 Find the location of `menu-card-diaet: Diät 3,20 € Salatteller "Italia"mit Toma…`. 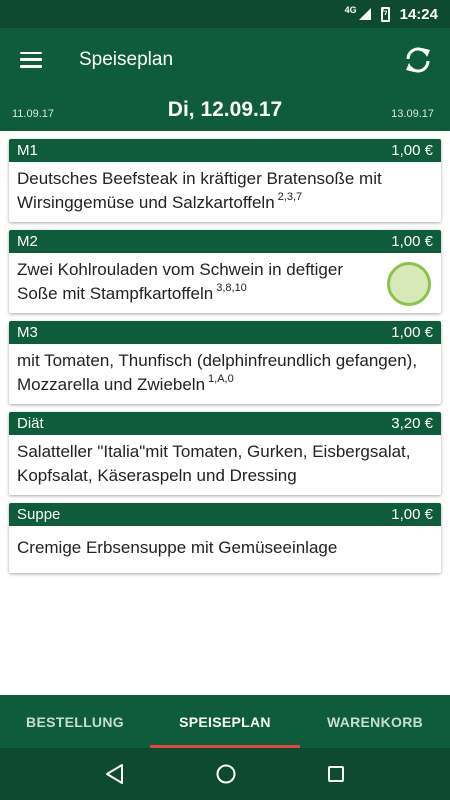

menu-card-diaet: Diät 3,20 € Salatteller "Italia"mit Toma… is located at coordinates (225, 453).